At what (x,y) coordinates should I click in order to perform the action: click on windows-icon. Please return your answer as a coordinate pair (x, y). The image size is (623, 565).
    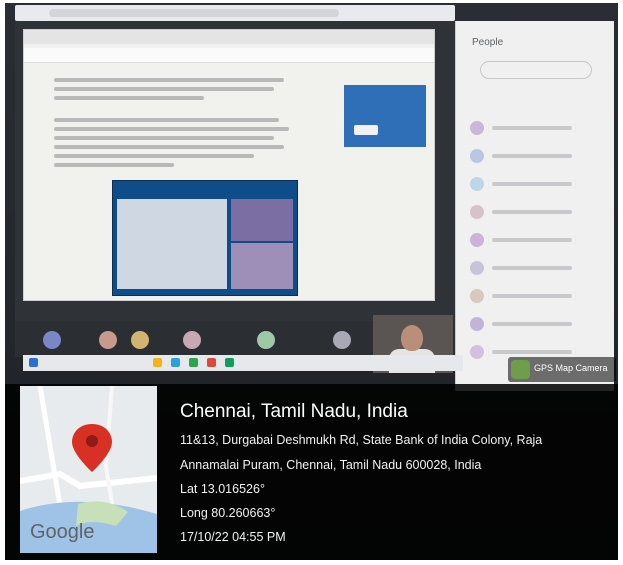
    Looking at the image, I should click on (33, 362).